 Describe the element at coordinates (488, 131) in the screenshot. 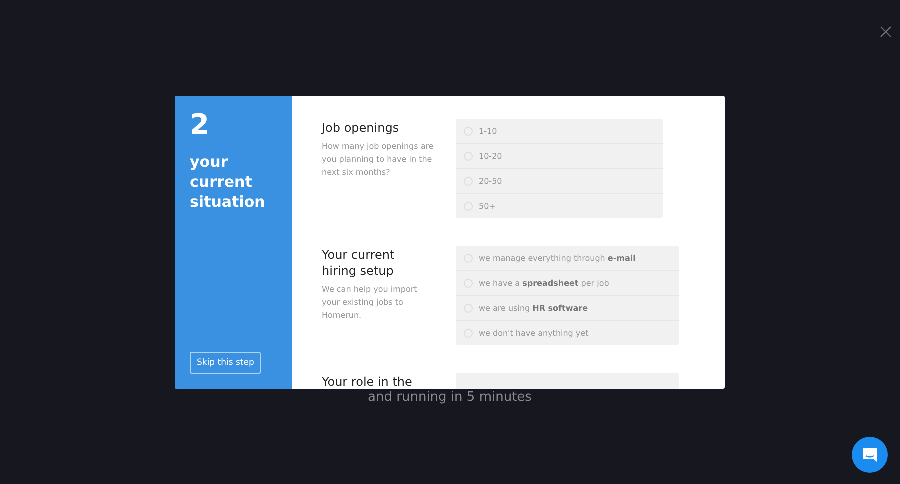

I see `option-label: 1-10` at that location.